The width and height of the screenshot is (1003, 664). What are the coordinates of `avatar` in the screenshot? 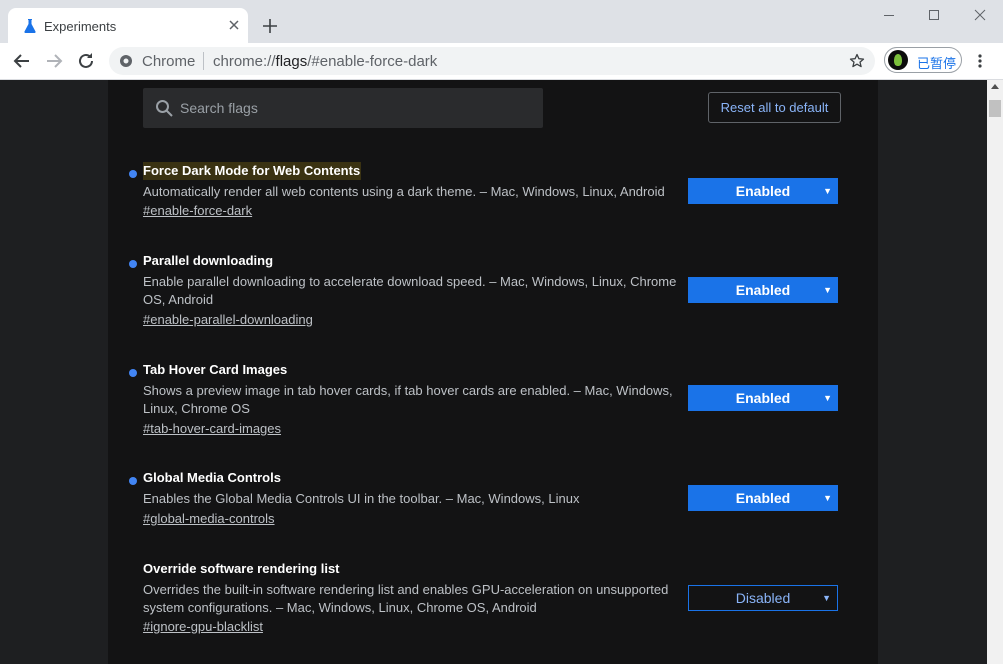 It's located at (898, 60).